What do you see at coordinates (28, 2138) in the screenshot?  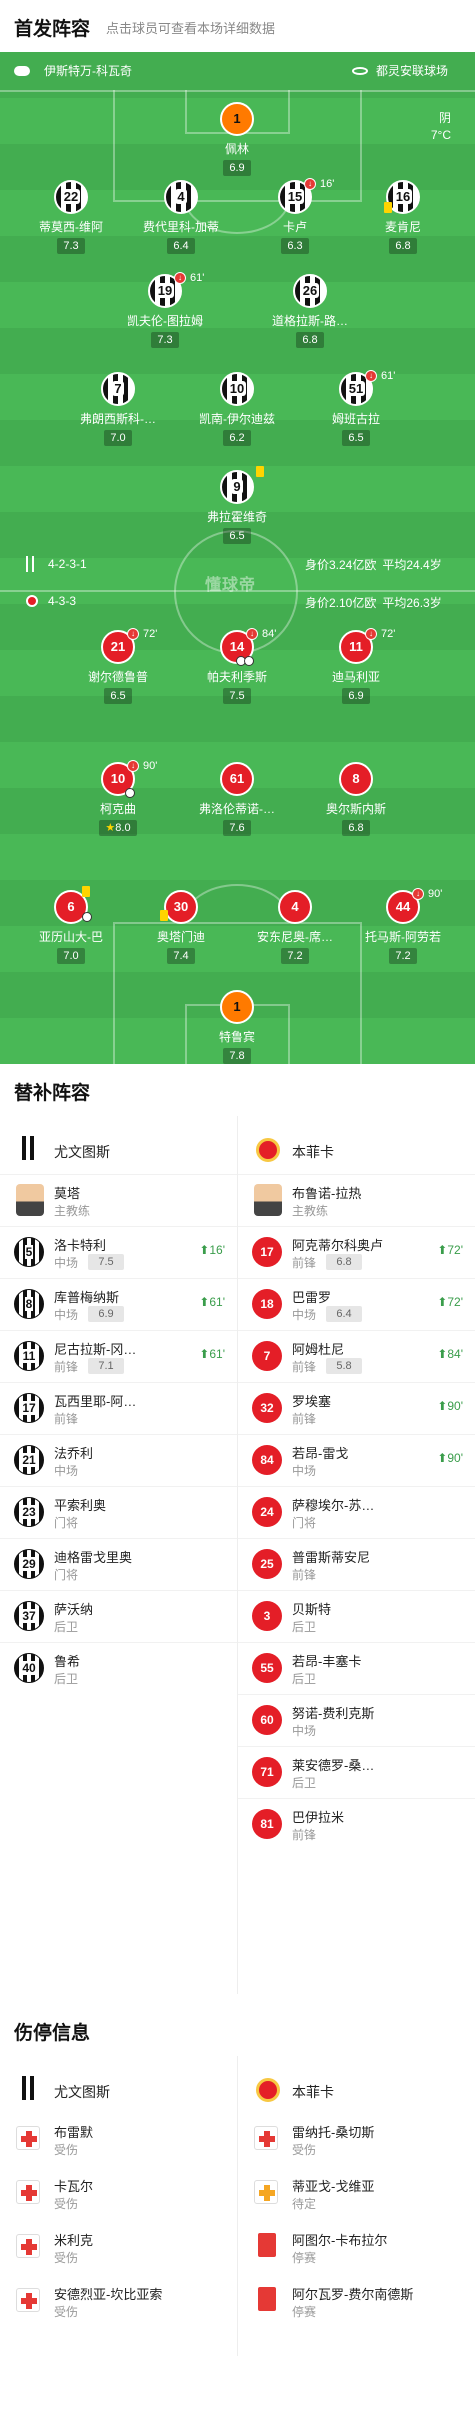 I see `injury-icon` at bounding box center [28, 2138].